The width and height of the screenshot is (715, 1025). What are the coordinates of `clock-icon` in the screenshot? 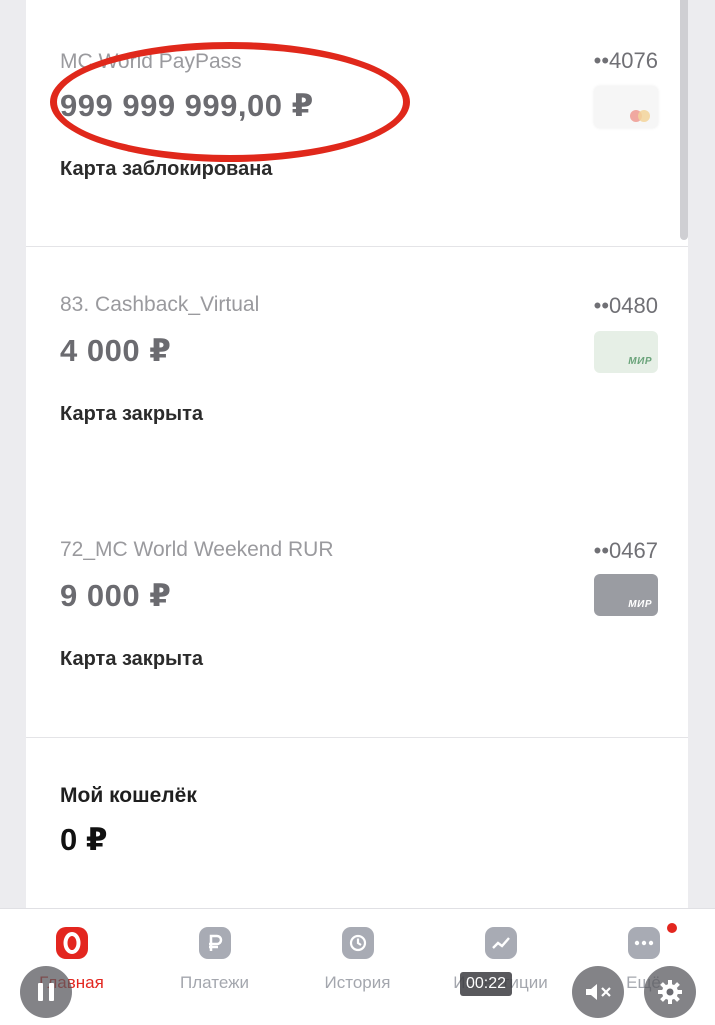 It's located at (357, 943).